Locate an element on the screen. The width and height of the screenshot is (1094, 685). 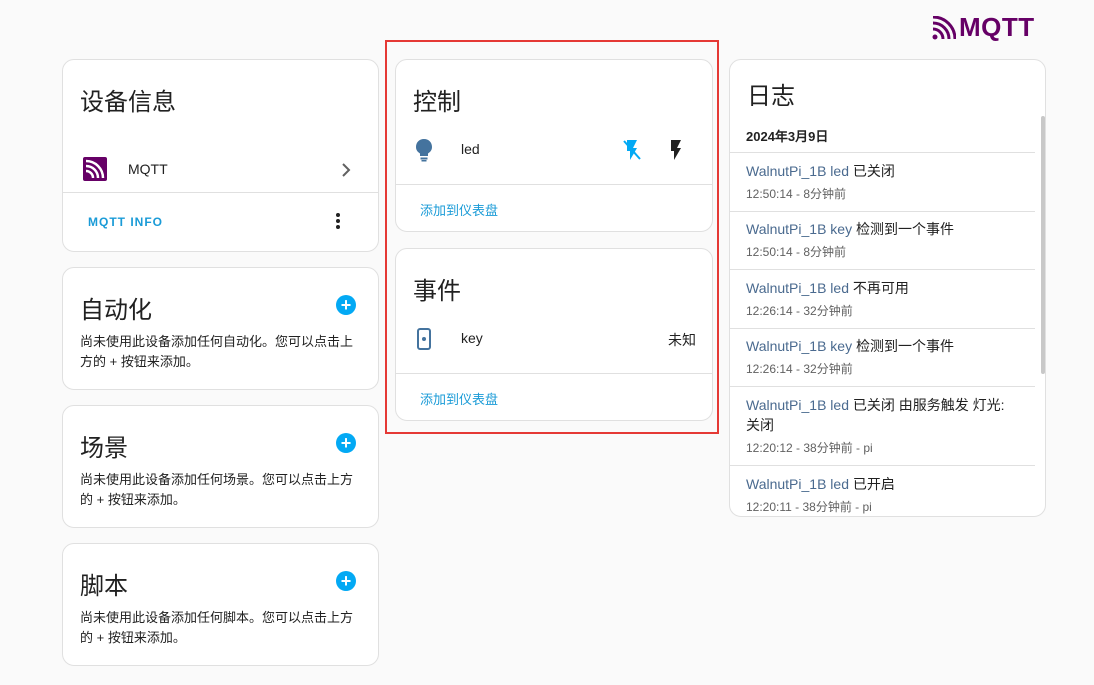
remote-icon is located at coordinates (424, 339).